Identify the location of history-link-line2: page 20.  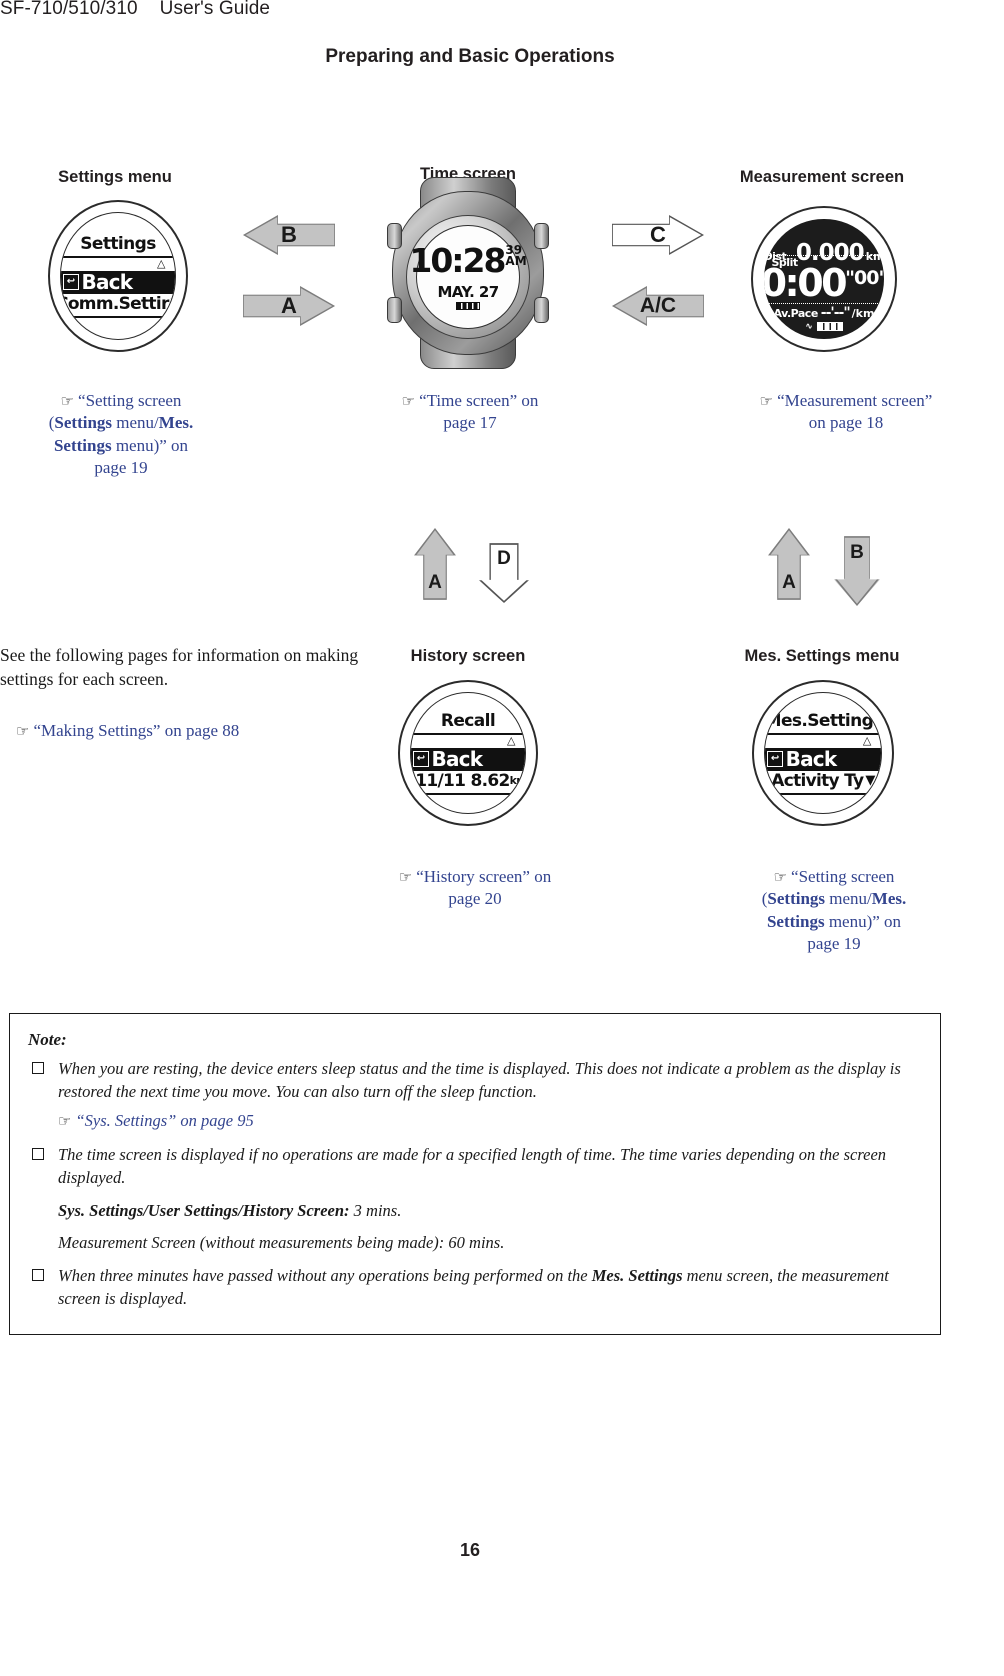
(475, 899).